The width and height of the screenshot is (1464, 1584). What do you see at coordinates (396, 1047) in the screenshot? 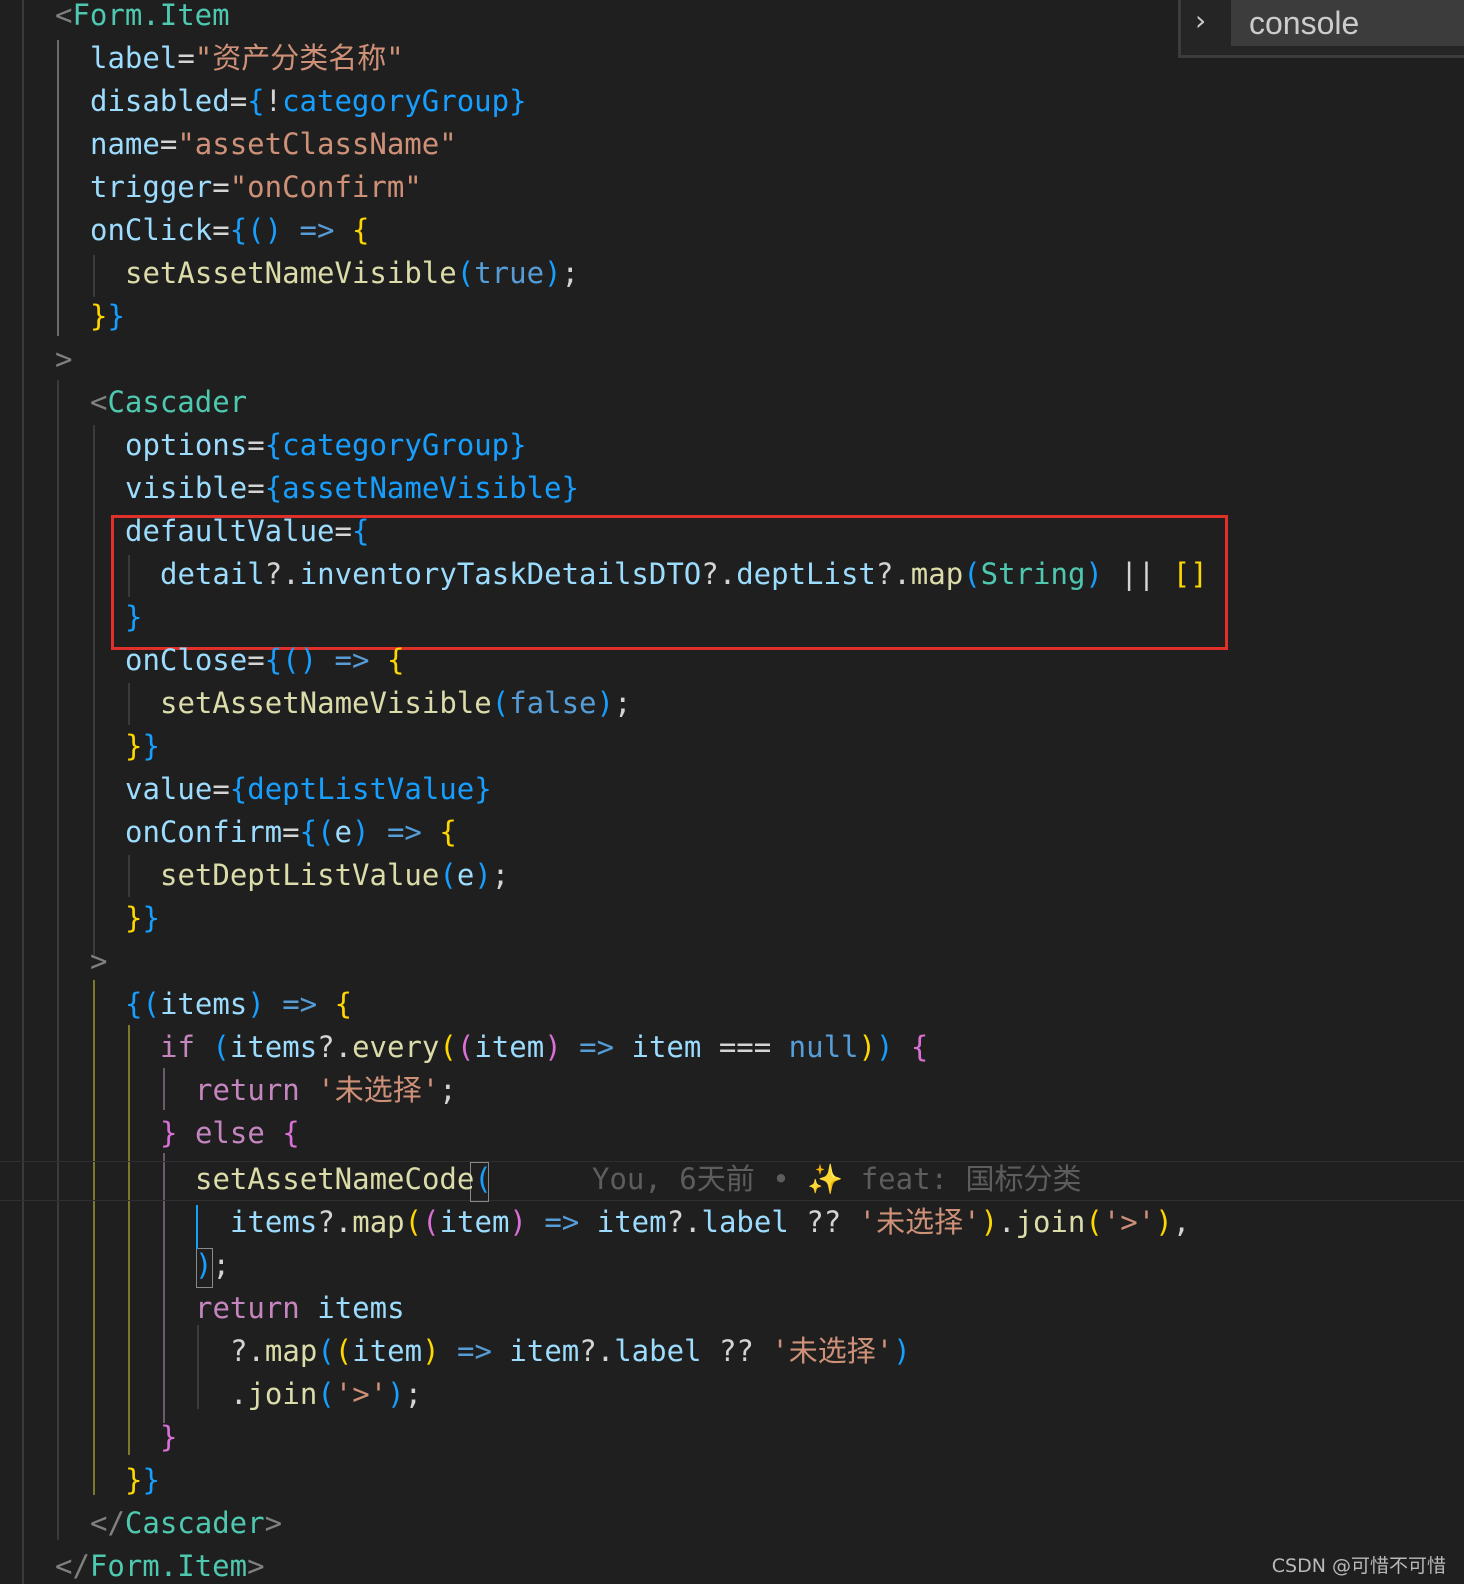
I see `function-call: every` at bounding box center [396, 1047].